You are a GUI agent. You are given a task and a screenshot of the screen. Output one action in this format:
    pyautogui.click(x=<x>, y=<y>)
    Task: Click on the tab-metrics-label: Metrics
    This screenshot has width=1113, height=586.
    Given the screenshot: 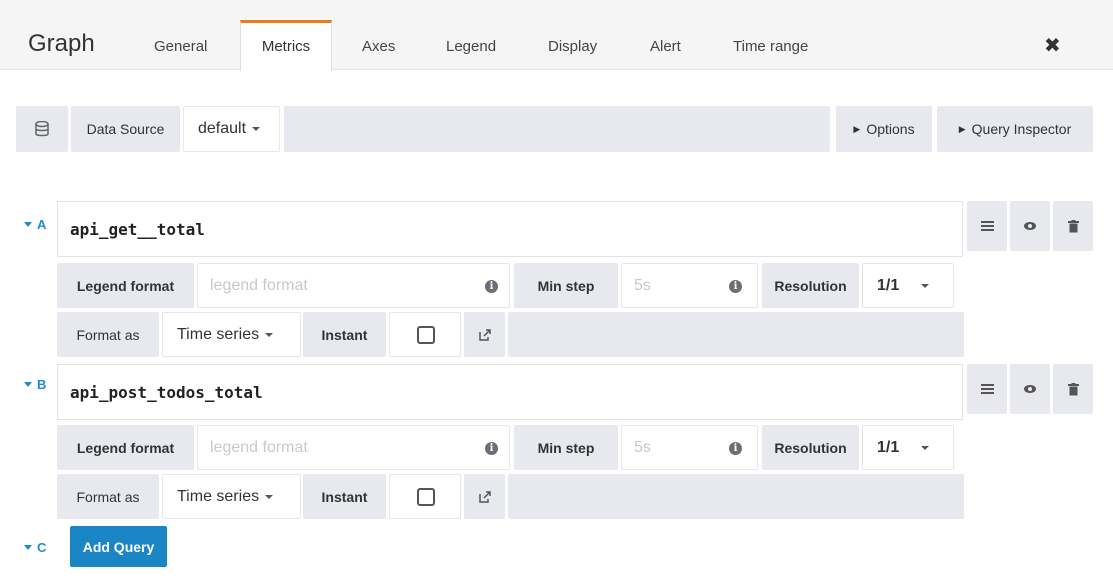 What is the action you would take?
    pyautogui.click(x=286, y=46)
    